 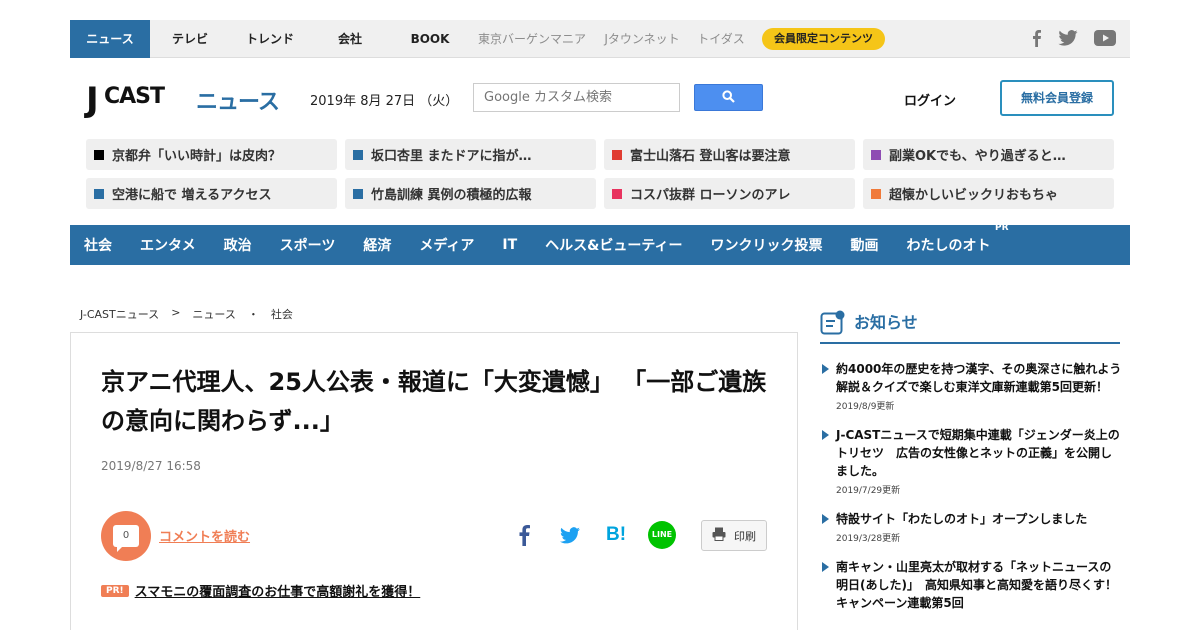 I want to click on line-badge: LINE, so click(x=662, y=535).